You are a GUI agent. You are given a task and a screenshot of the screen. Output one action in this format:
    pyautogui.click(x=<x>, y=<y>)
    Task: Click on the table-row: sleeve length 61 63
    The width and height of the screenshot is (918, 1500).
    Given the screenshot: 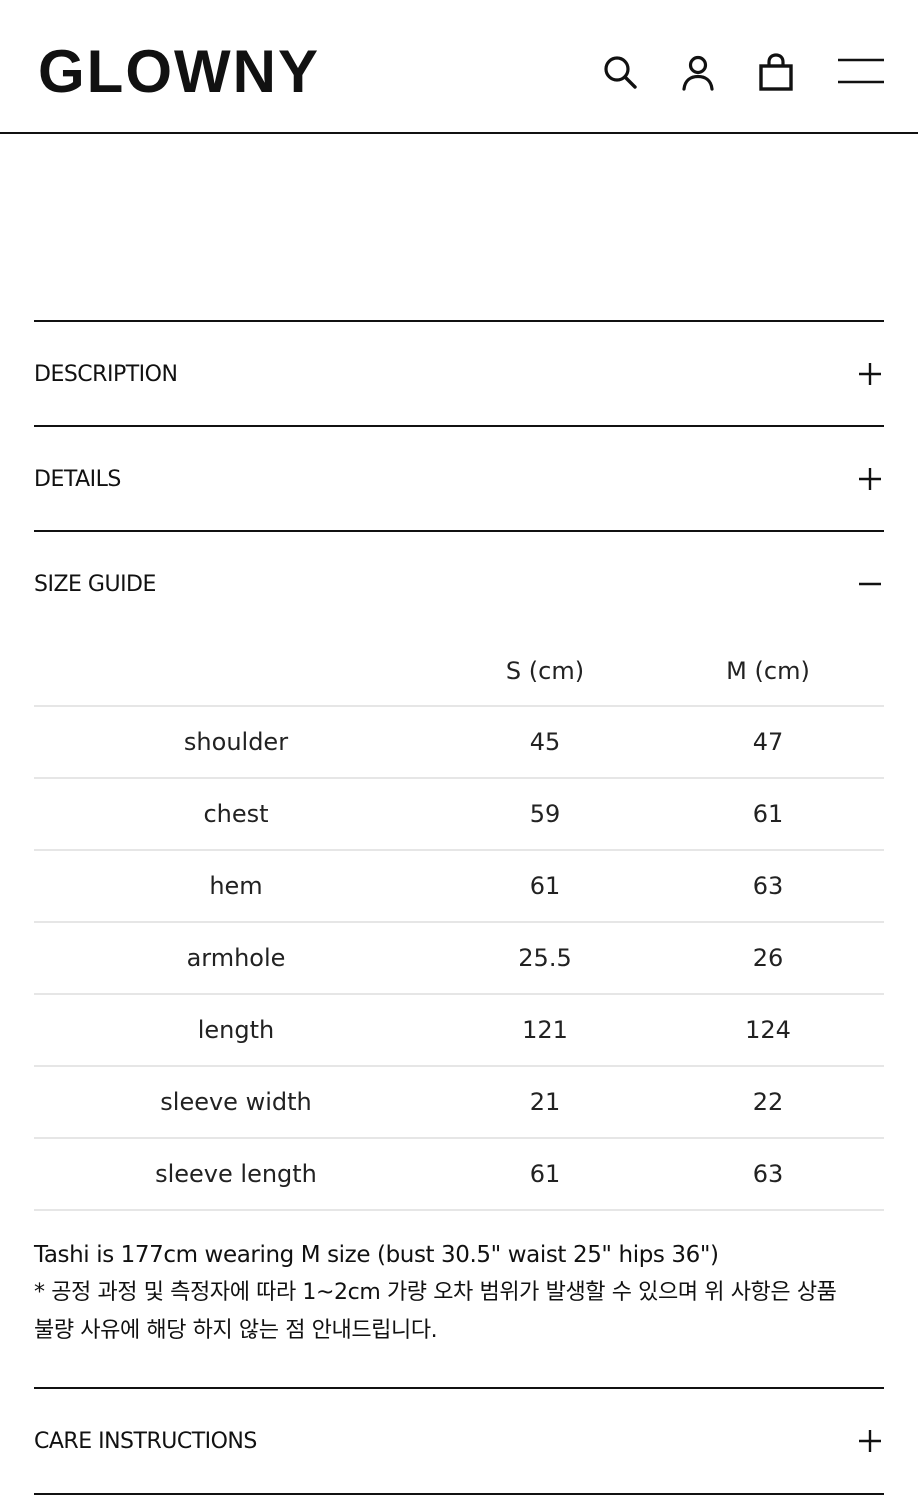 What is the action you would take?
    pyautogui.click(x=459, y=1174)
    